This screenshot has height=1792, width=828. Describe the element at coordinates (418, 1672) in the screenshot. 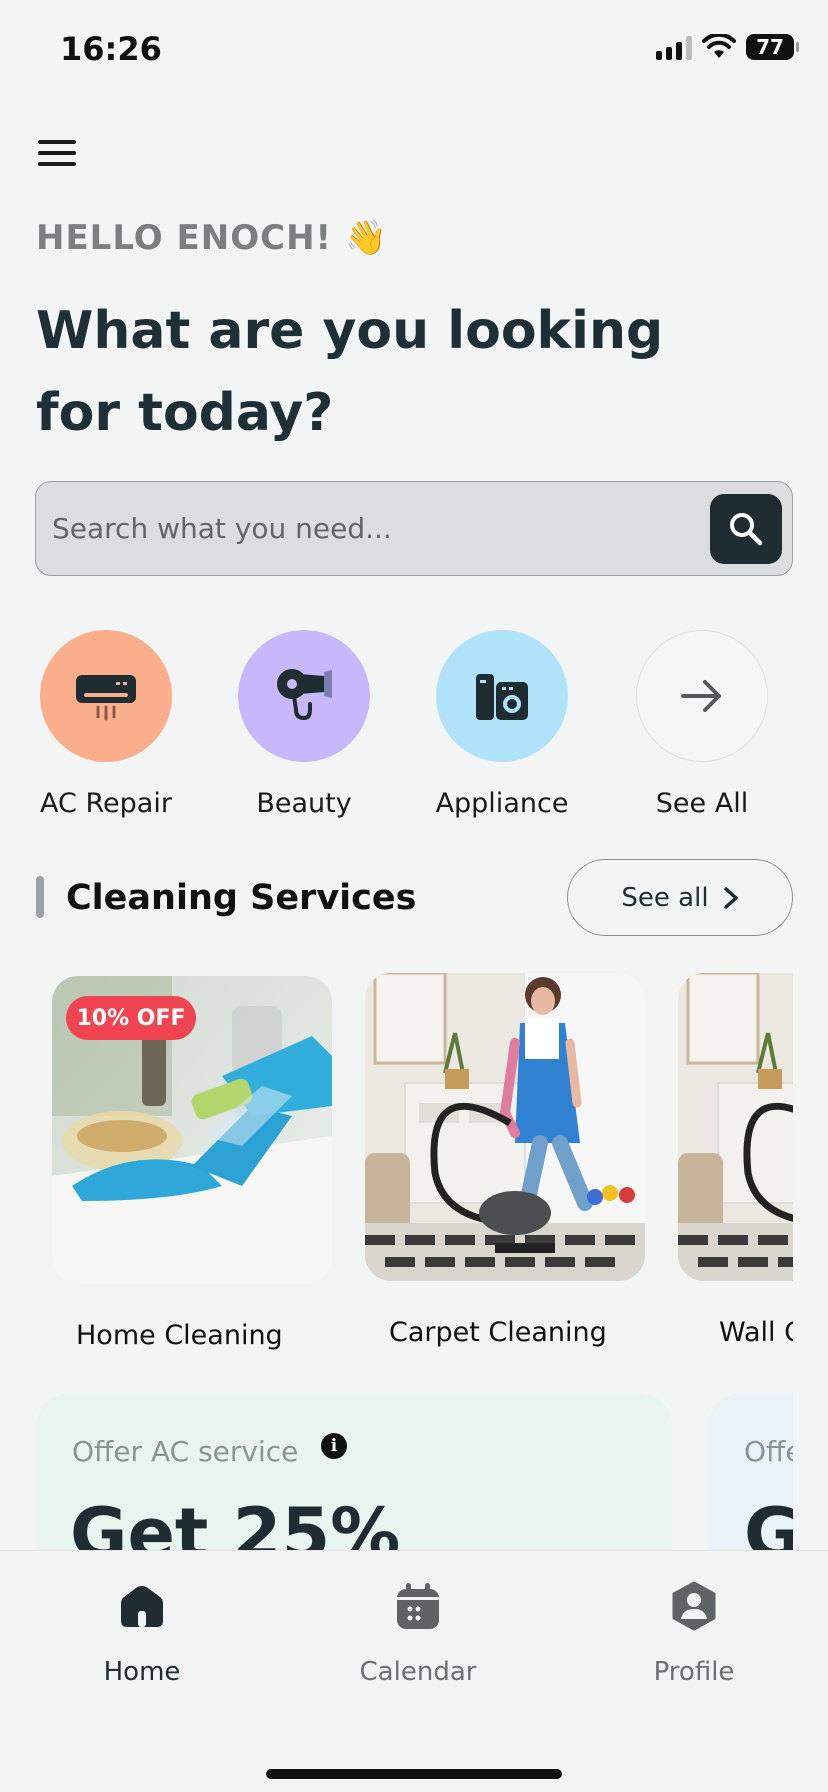

I see `tab-label: Calendar` at that location.